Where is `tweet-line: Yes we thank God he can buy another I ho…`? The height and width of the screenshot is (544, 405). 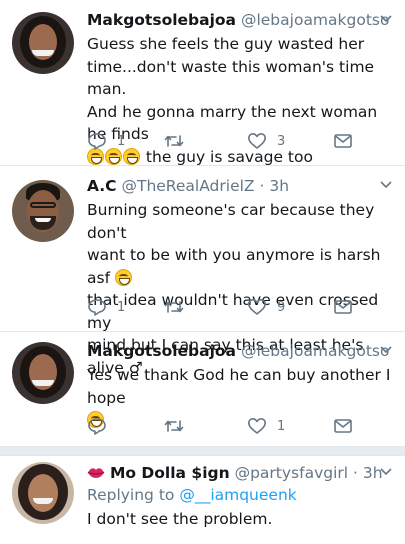 tweet-line: Yes we thank God he can buy another I ho… is located at coordinates (239, 386).